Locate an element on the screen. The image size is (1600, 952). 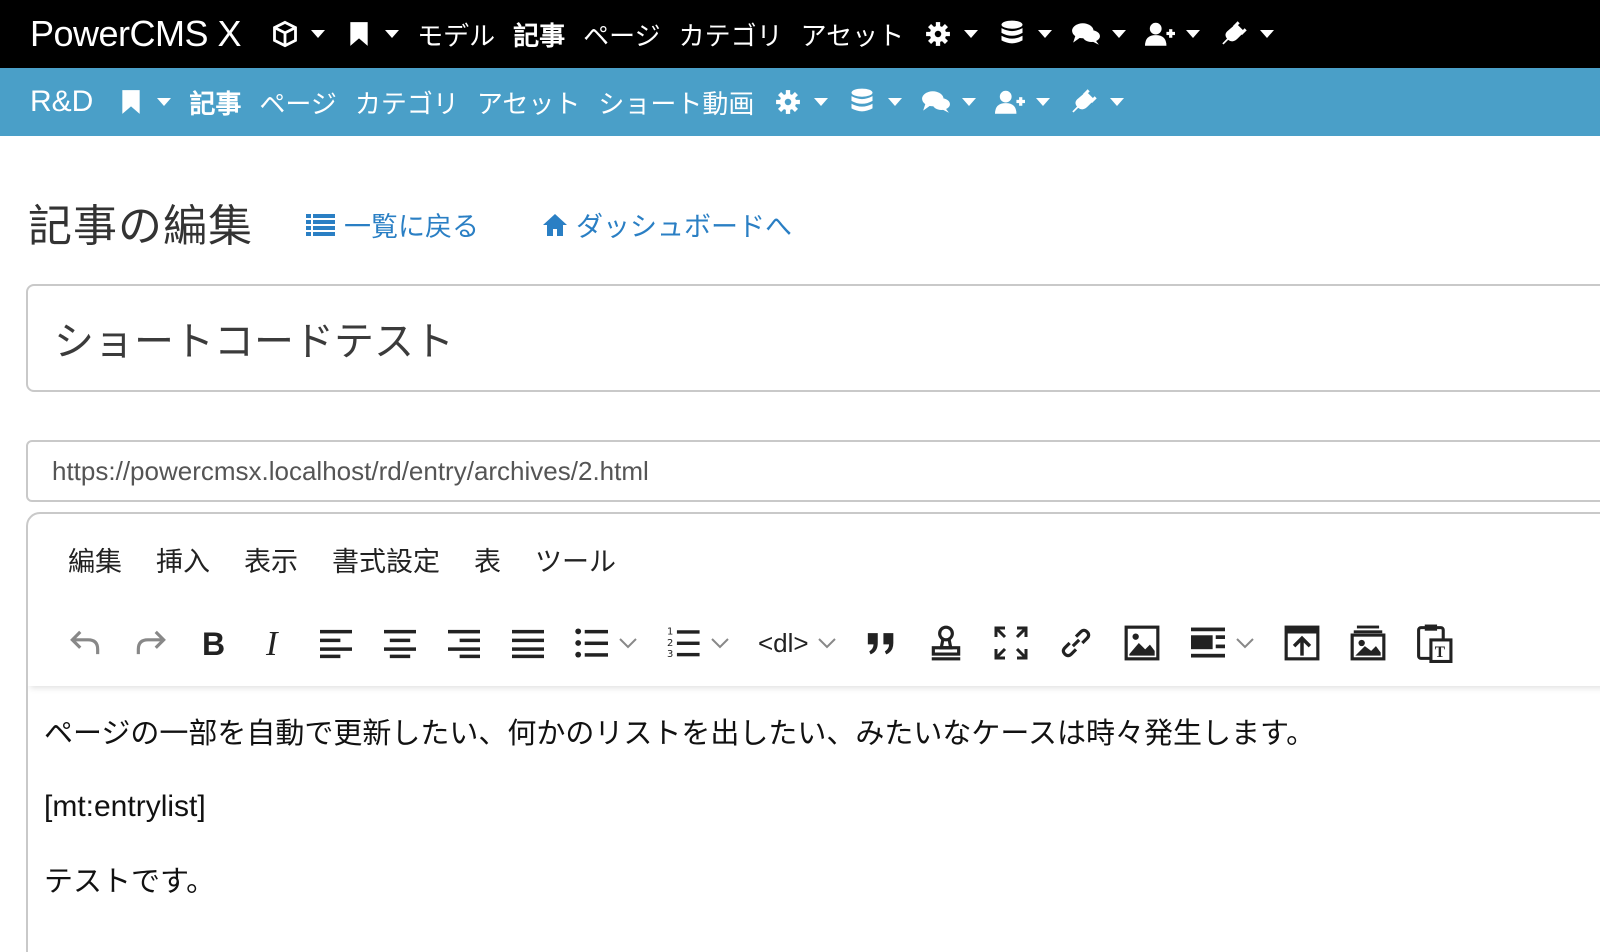
justify-button is located at coordinates (528, 643).